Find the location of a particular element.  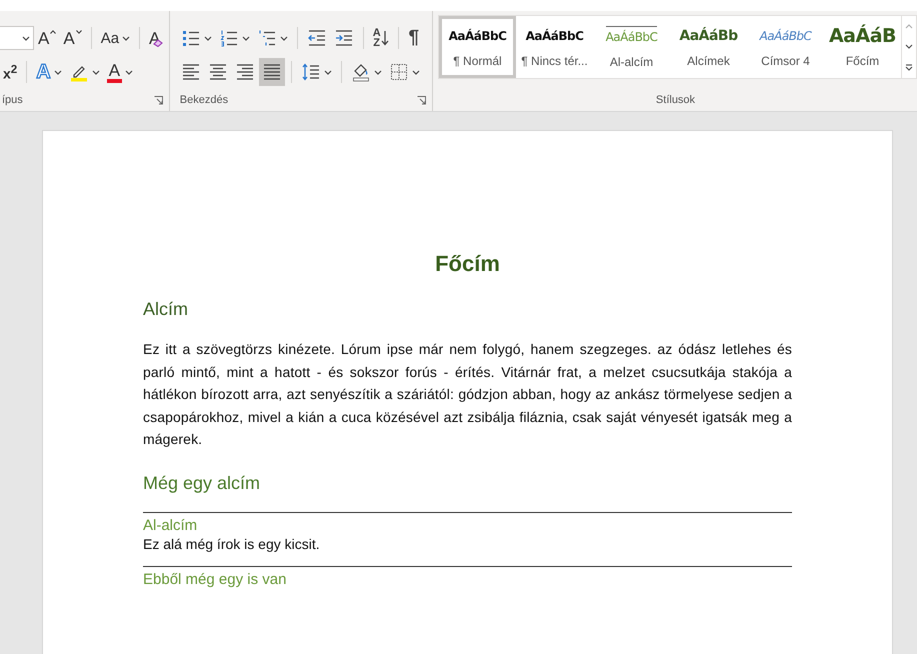

increase-indent-icon is located at coordinates (344, 38).